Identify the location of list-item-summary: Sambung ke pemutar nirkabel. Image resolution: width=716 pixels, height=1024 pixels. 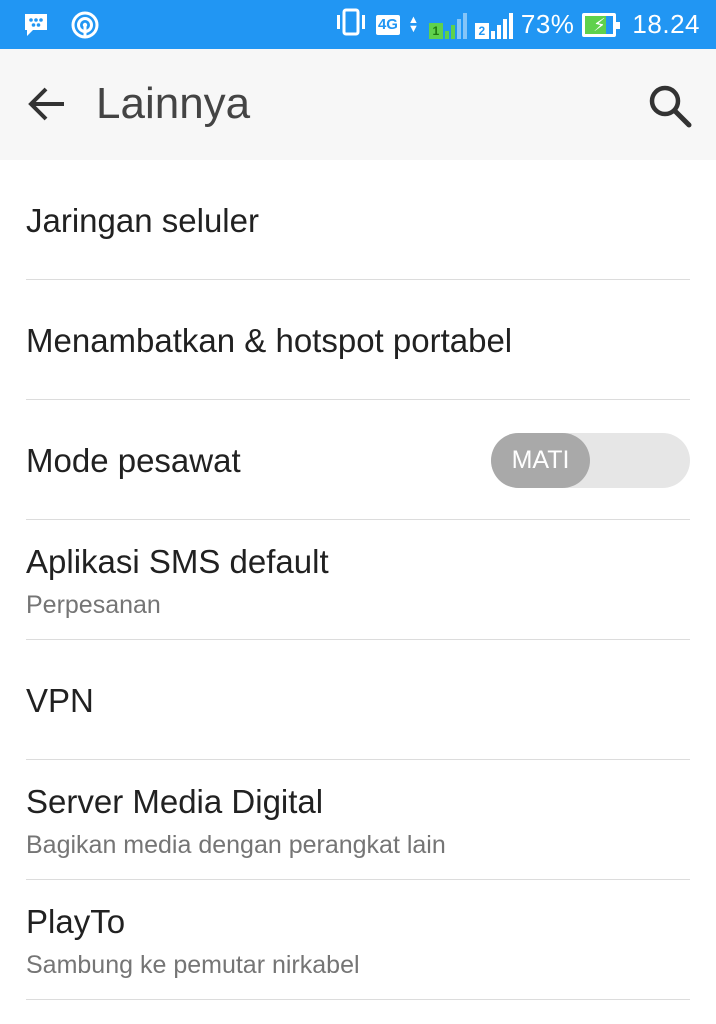
(193, 965).